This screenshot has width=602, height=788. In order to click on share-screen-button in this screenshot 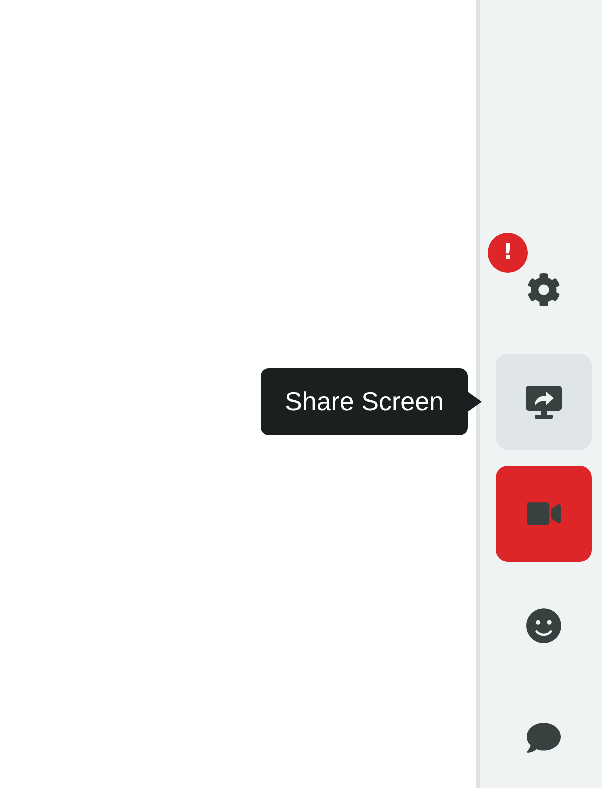, I will do `click(544, 402)`.